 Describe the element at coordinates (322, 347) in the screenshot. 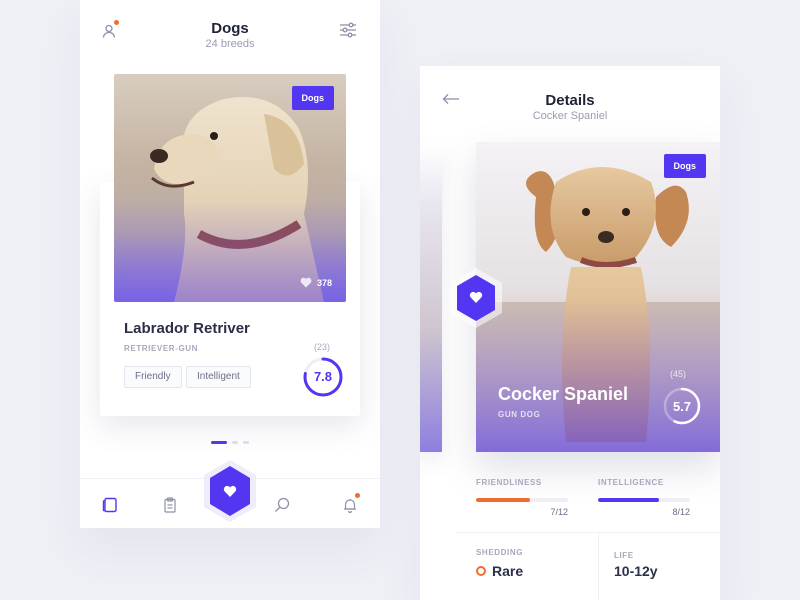

I see `vote-count: (23)` at that location.